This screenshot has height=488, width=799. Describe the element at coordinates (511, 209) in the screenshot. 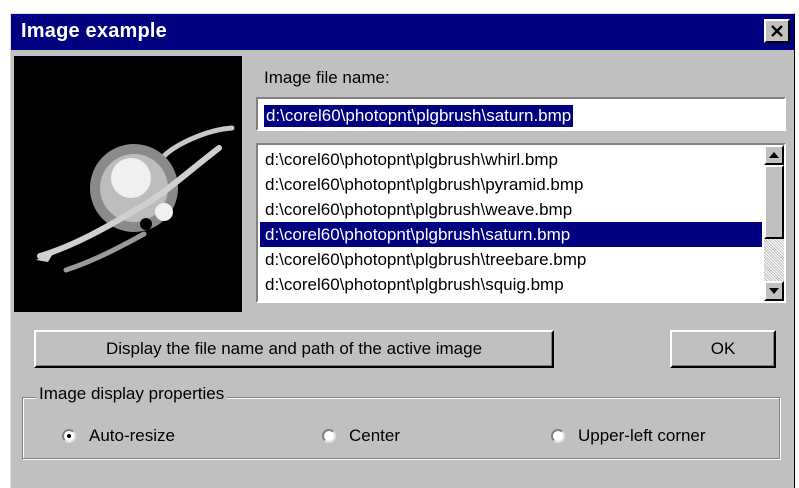

I see `list-item: d:\corel60\photopnt\plgbrush\weave.bmp` at that location.